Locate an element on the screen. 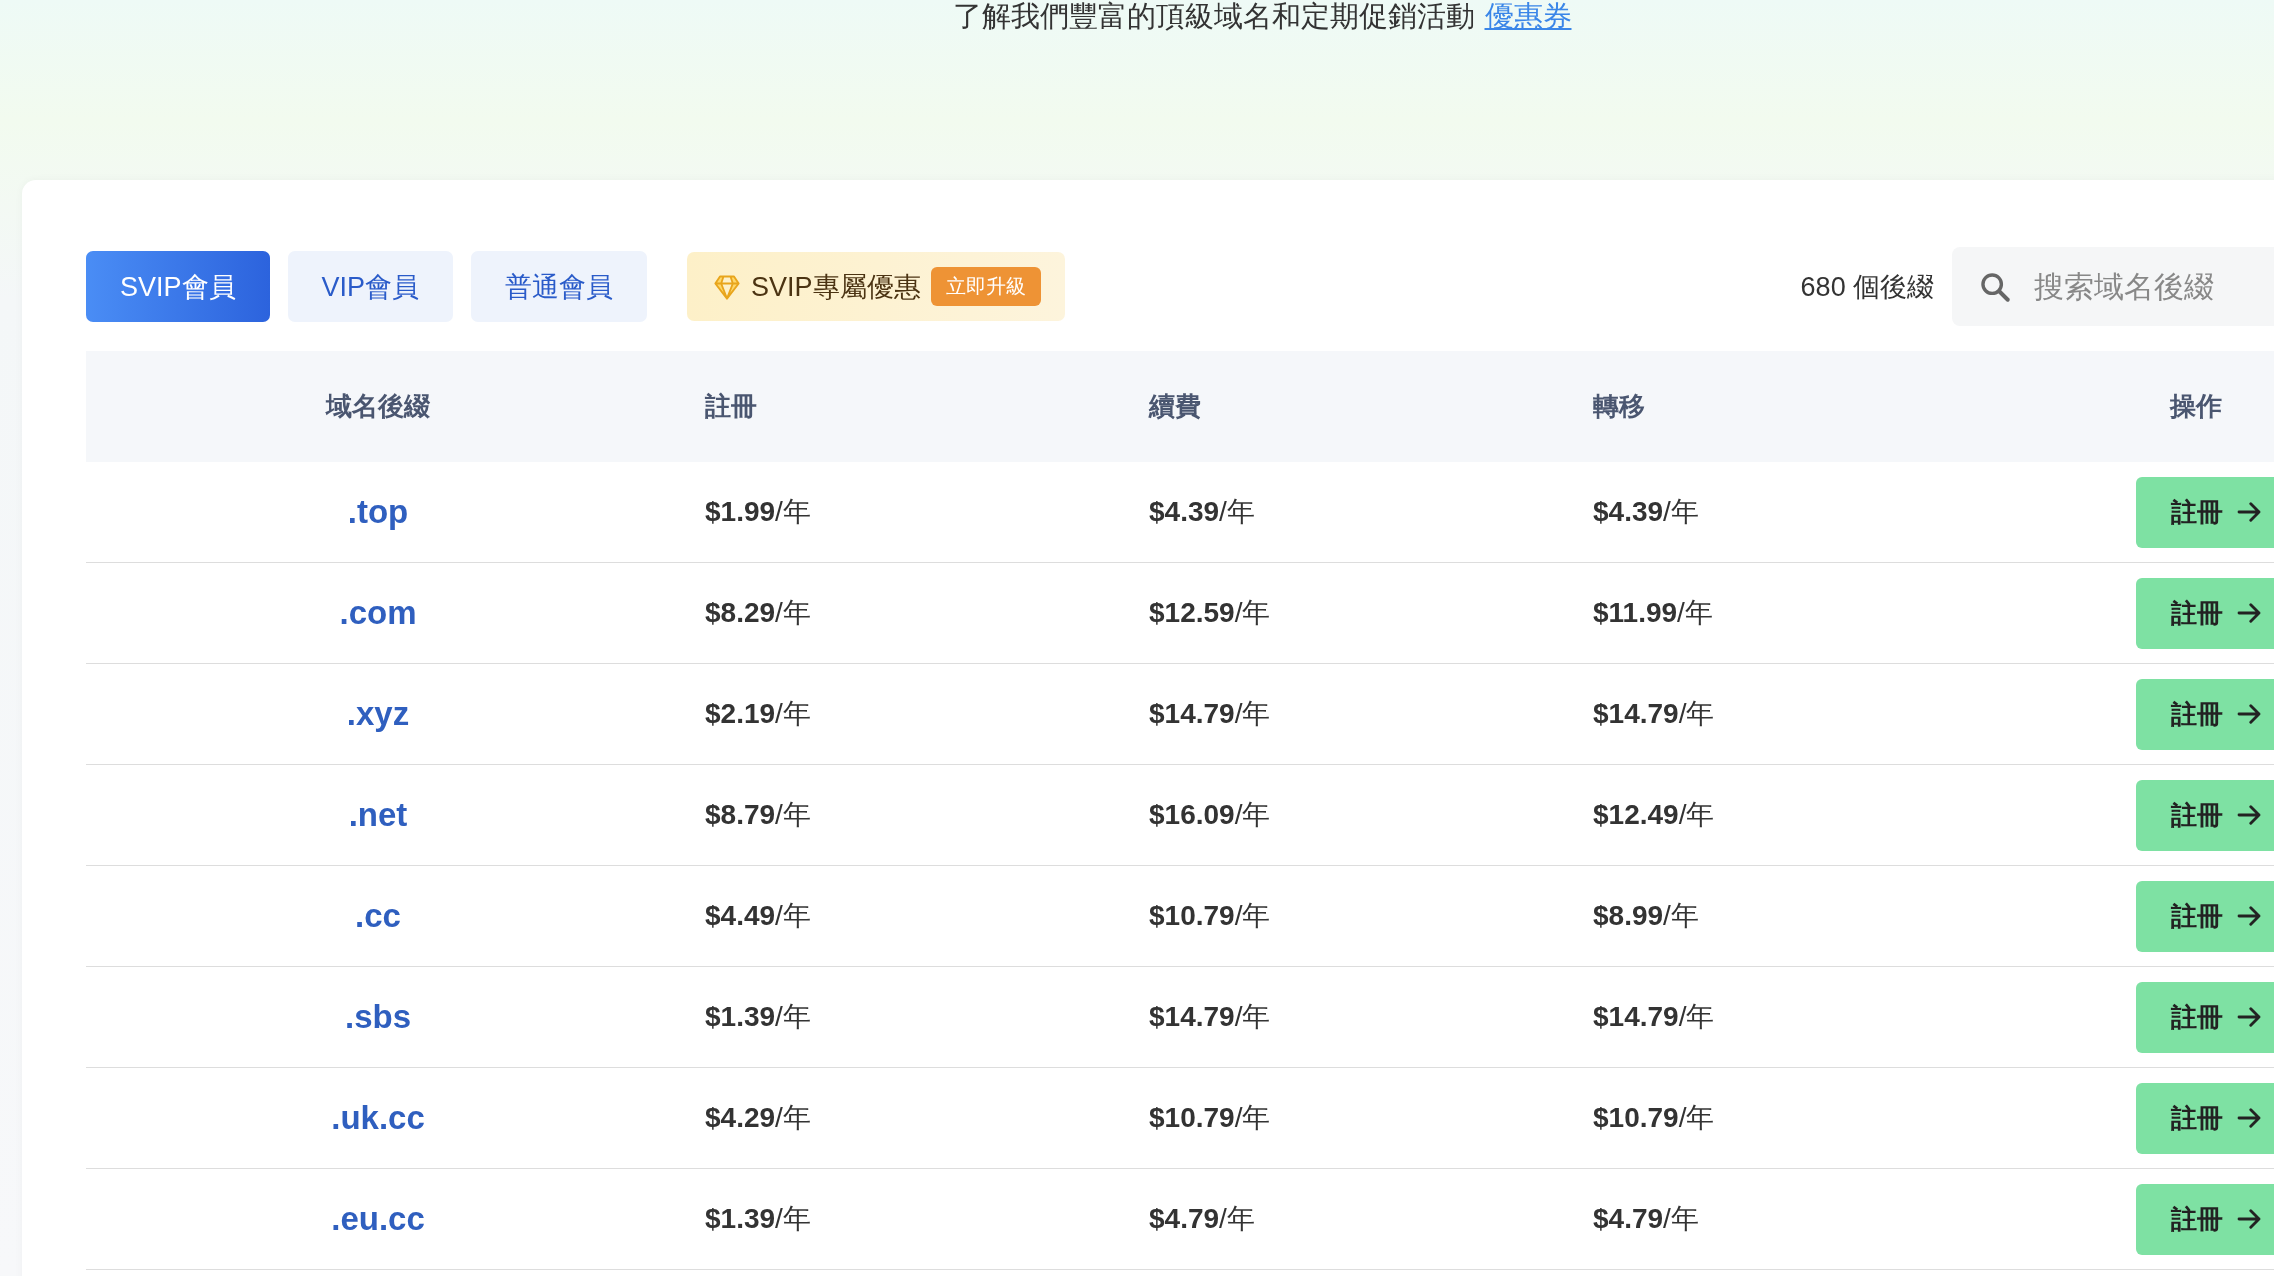  domain-suffix: .net is located at coordinates (378, 815).